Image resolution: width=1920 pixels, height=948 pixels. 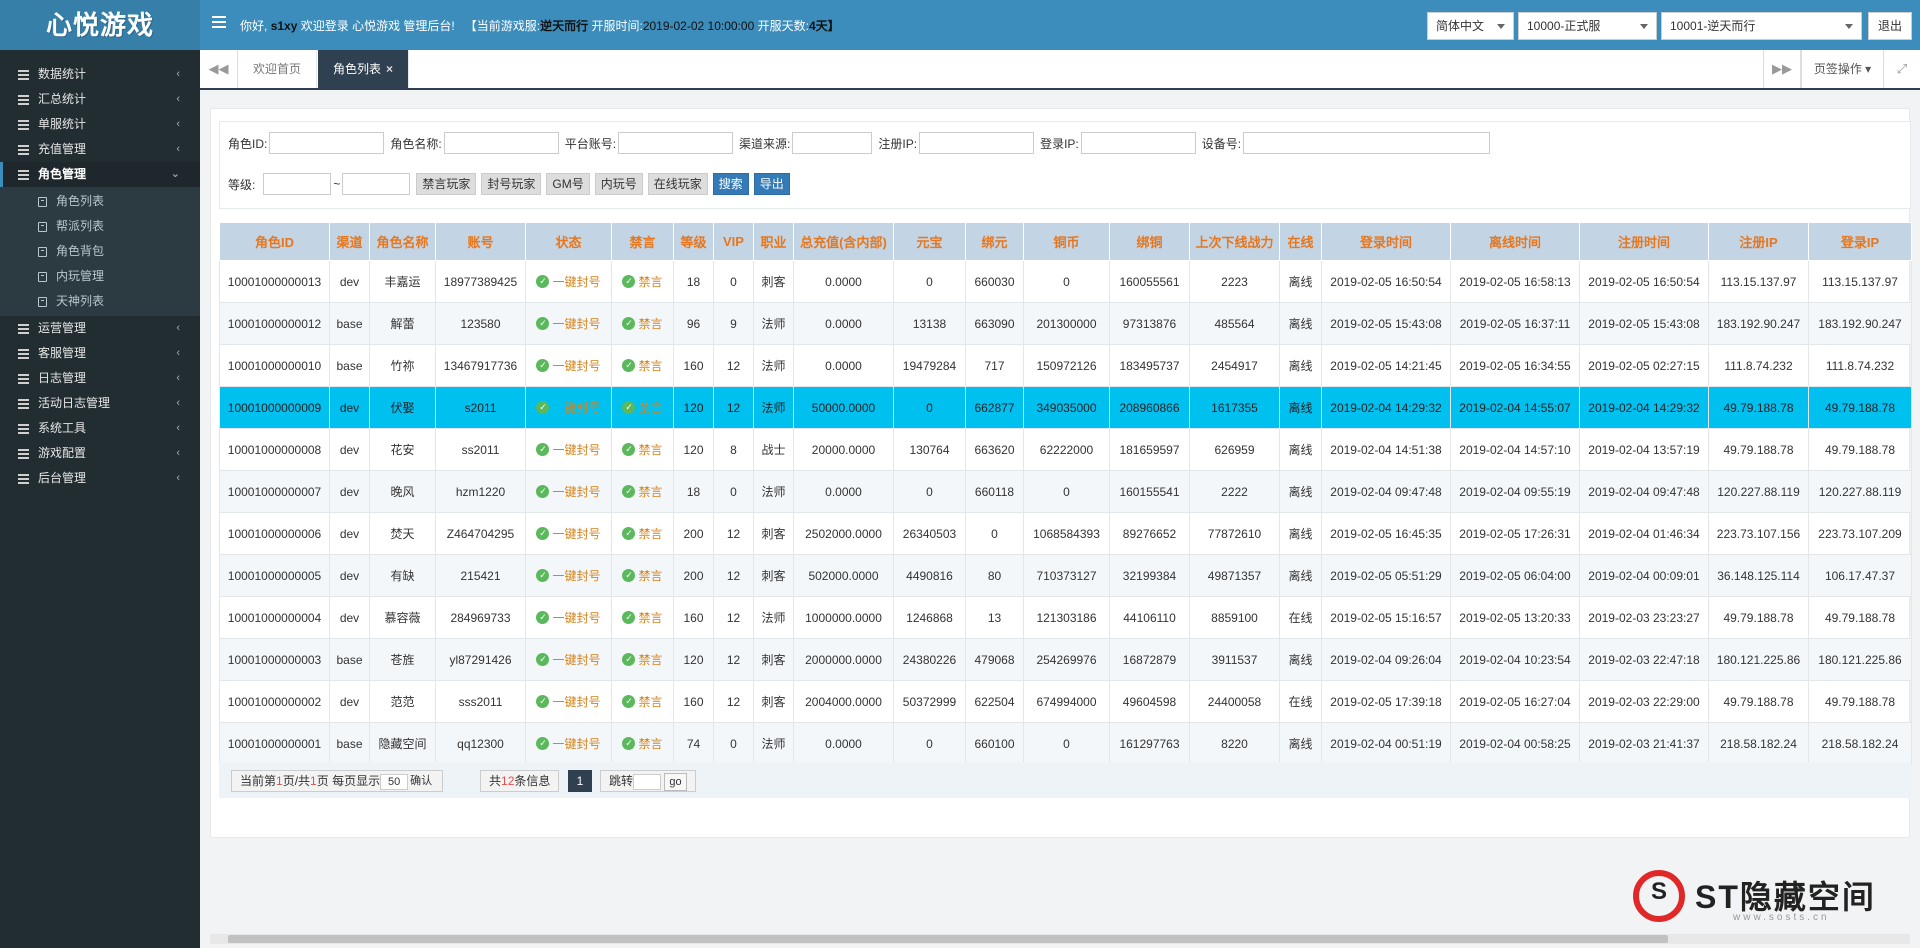 I want to click on cell-role-name: 焚天, so click(x=402, y=533).